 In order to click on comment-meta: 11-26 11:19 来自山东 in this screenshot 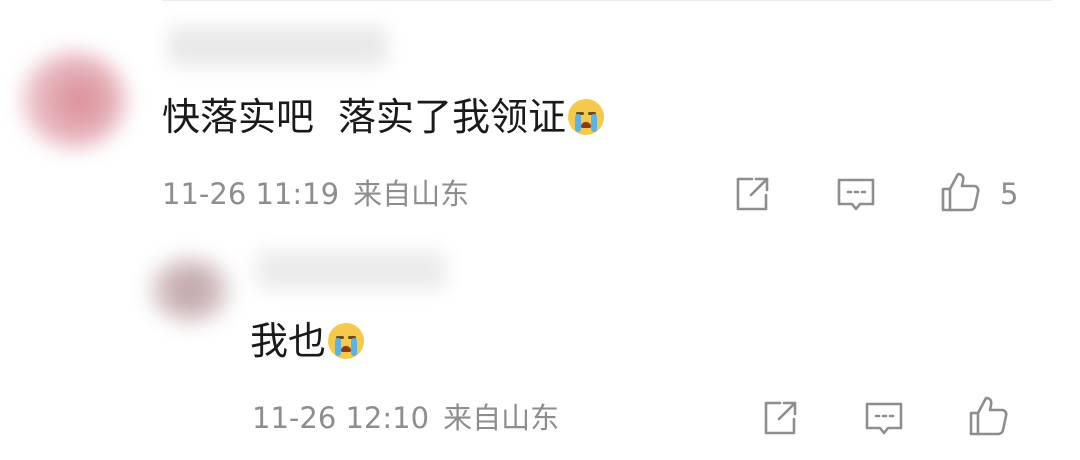, I will do `click(315, 194)`.